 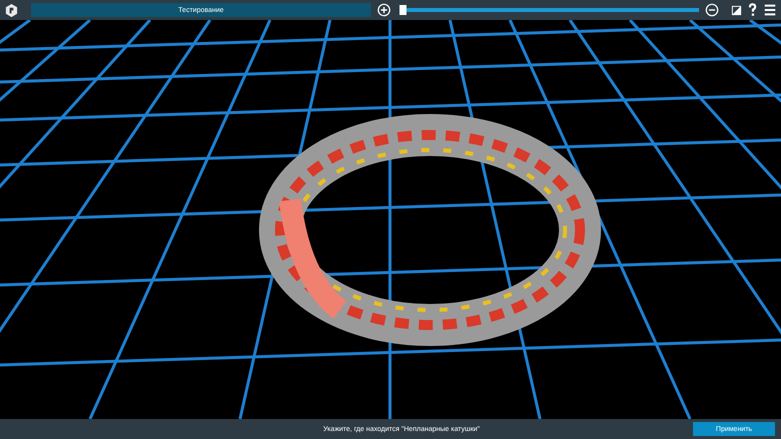 I want to click on menu-icon, so click(x=770, y=10).